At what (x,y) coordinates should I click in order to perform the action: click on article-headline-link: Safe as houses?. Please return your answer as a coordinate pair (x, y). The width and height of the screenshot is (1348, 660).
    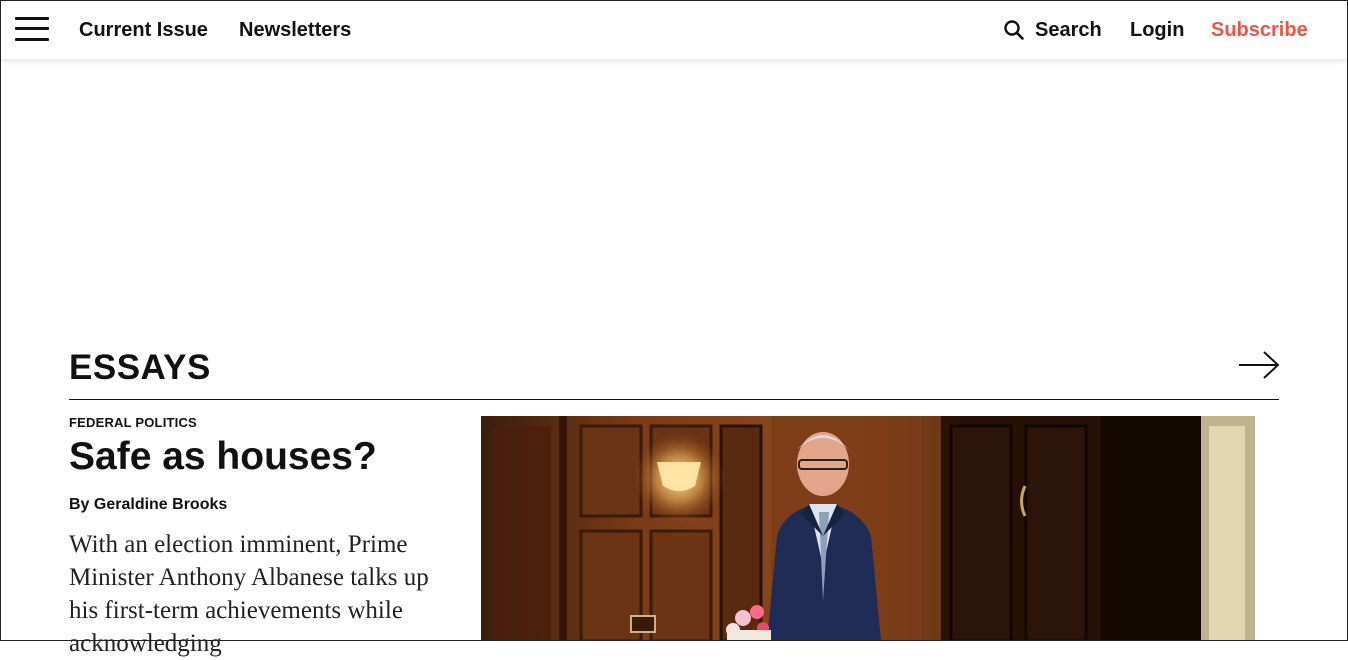
    Looking at the image, I should click on (269, 457).